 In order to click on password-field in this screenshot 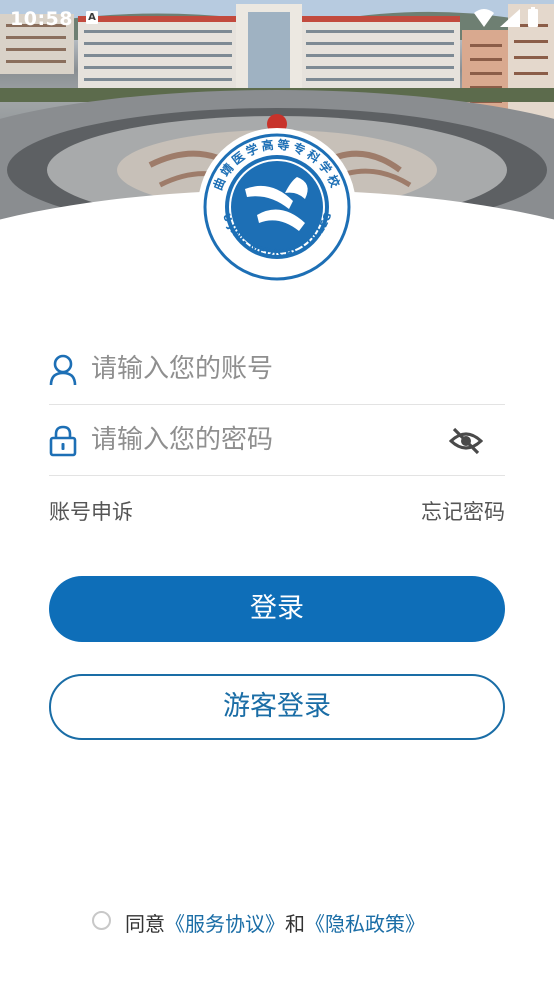, I will do `click(277, 440)`.